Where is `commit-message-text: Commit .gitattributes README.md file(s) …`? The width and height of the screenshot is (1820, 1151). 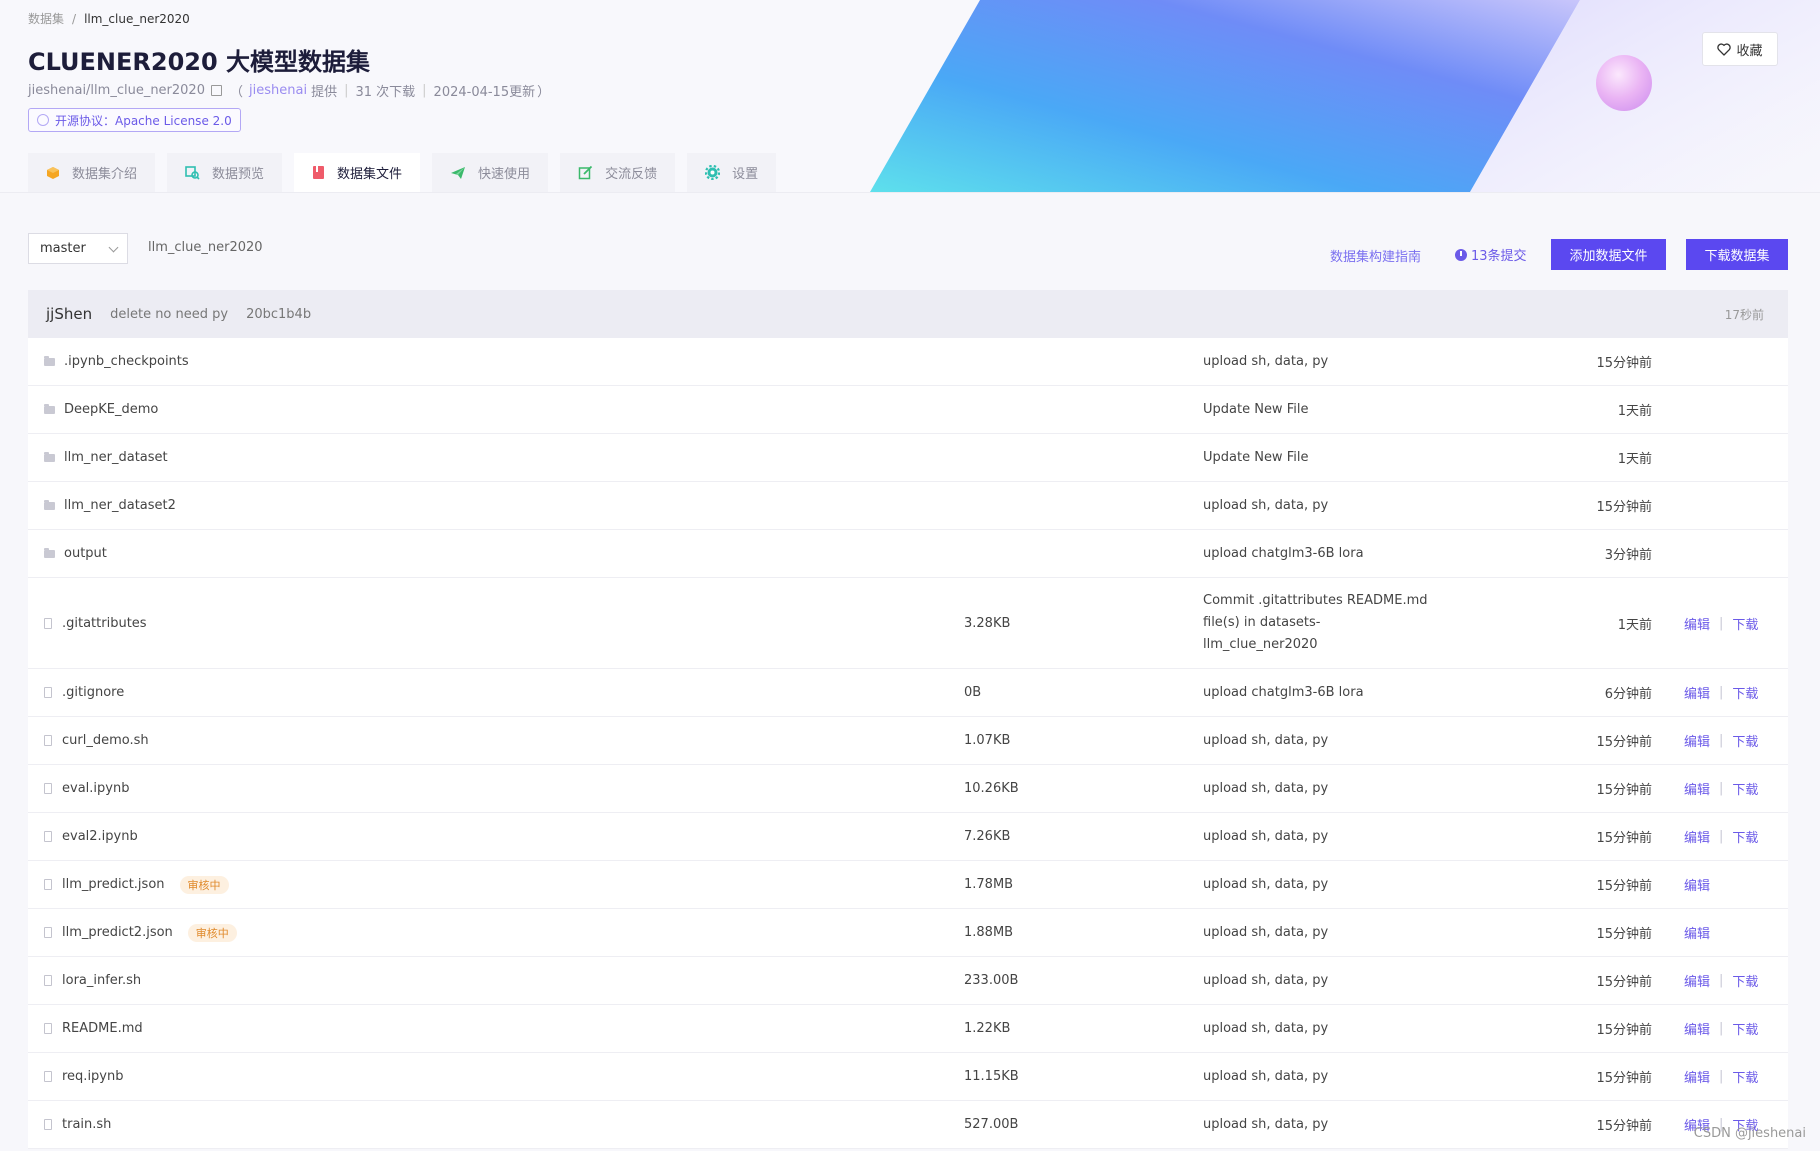
commit-message-text: Commit .gitattributes README.md file(s) … is located at coordinates (1318, 623).